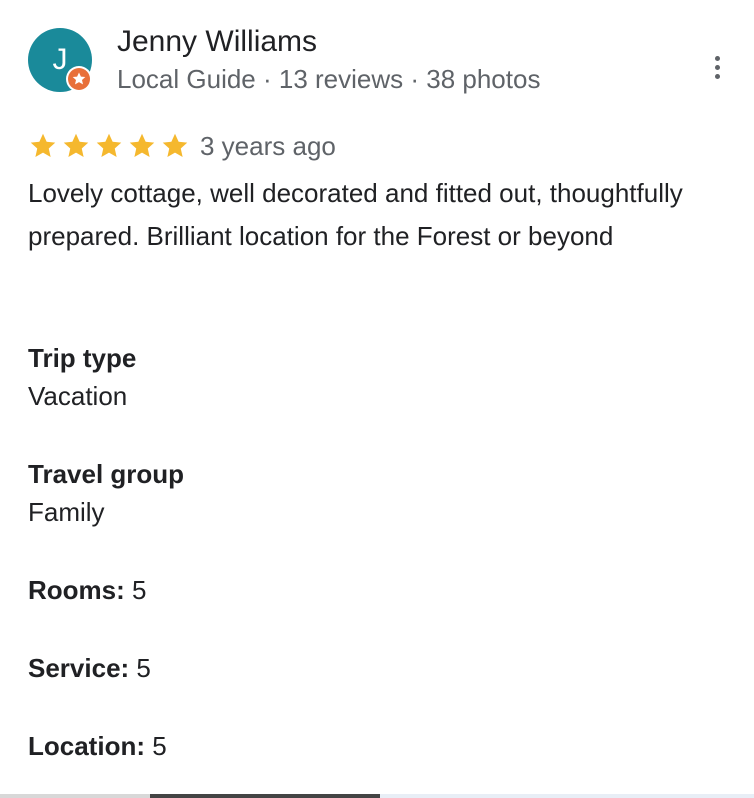  I want to click on location-label: Location:, so click(86, 746).